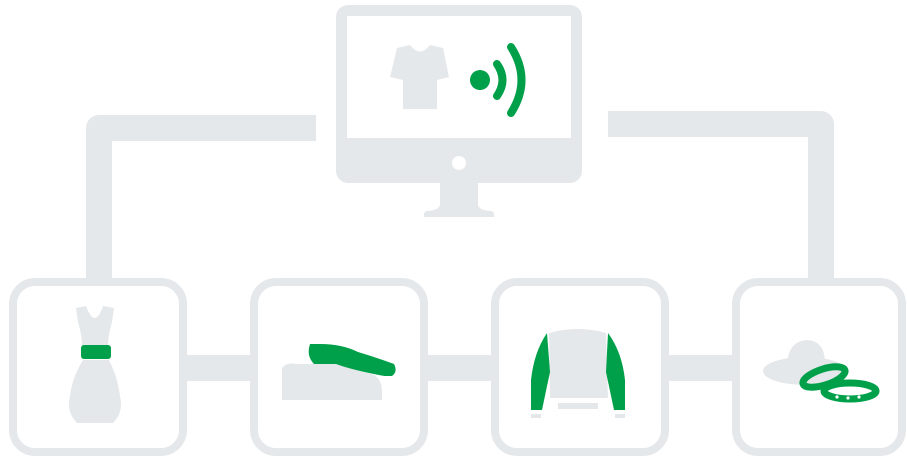 The height and width of the screenshot is (458, 907). Describe the element at coordinates (721, 198) in the screenshot. I see `connector-right` at that location.